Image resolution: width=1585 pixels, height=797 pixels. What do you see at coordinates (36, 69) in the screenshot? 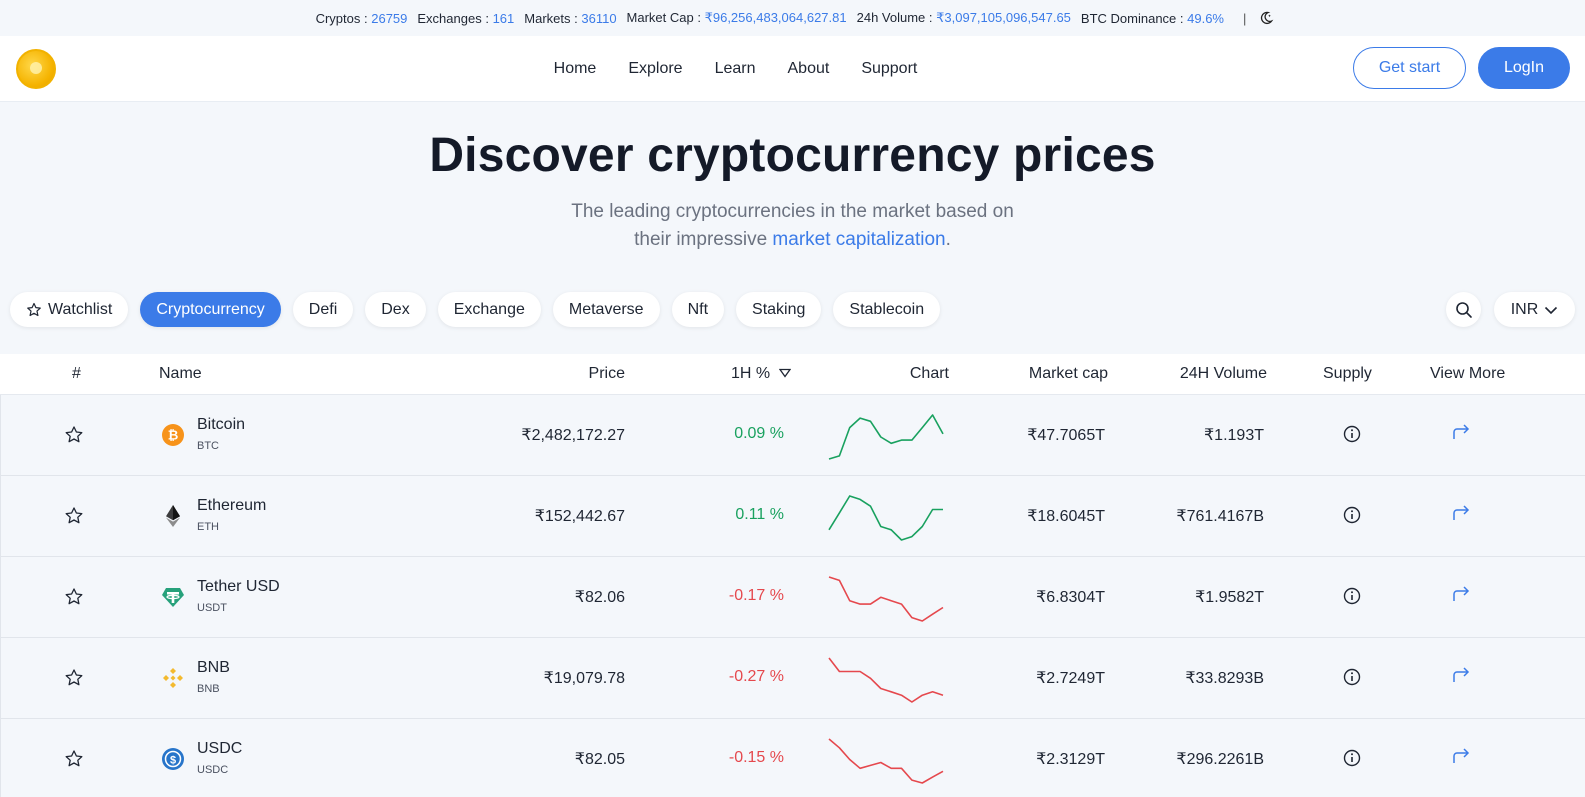
I see `logo` at bounding box center [36, 69].